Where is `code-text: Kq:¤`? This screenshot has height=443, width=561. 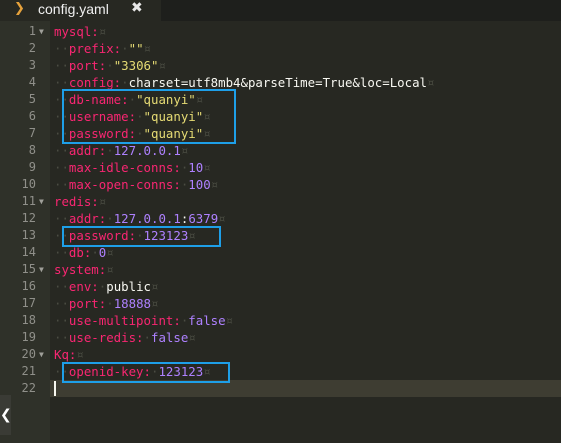 code-text: Kq:¤ is located at coordinates (69, 354).